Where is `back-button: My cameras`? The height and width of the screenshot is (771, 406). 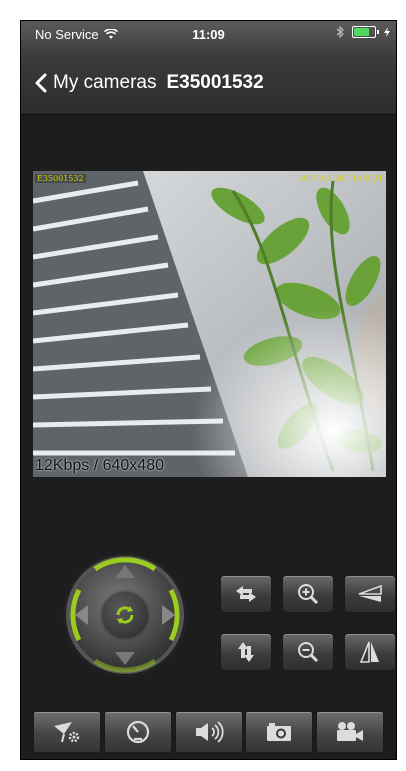
back-button: My cameras is located at coordinates (95, 83).